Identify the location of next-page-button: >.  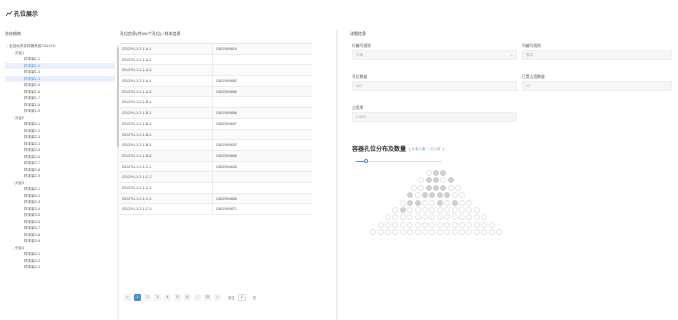
(217, 297).